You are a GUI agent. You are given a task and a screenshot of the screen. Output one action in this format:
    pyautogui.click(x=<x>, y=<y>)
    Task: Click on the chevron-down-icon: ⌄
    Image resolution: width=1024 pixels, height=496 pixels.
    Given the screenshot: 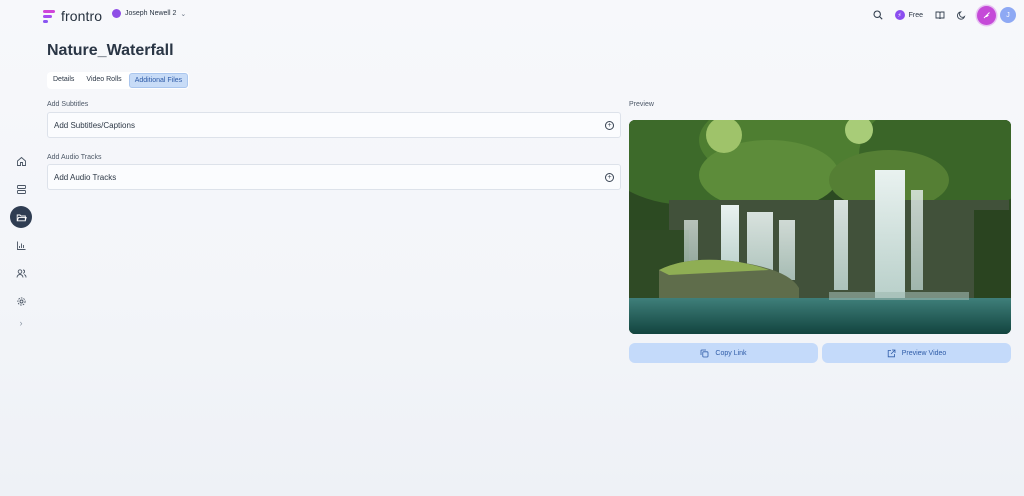 What is the action you would take?
    pyautogui.click(x=183, y=14)
    